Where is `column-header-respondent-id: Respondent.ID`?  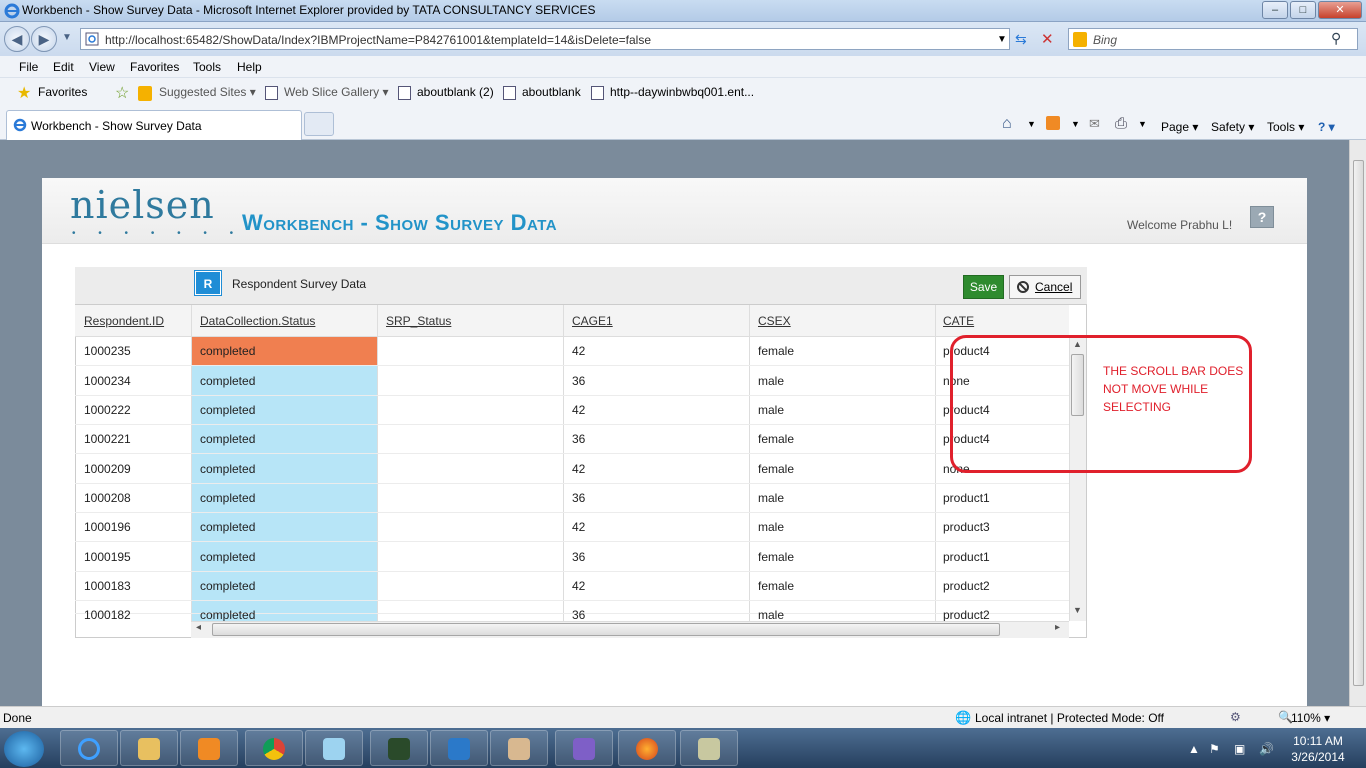
column-header-respondent-id: Respondent.ID is located at coordinates (124, 321).